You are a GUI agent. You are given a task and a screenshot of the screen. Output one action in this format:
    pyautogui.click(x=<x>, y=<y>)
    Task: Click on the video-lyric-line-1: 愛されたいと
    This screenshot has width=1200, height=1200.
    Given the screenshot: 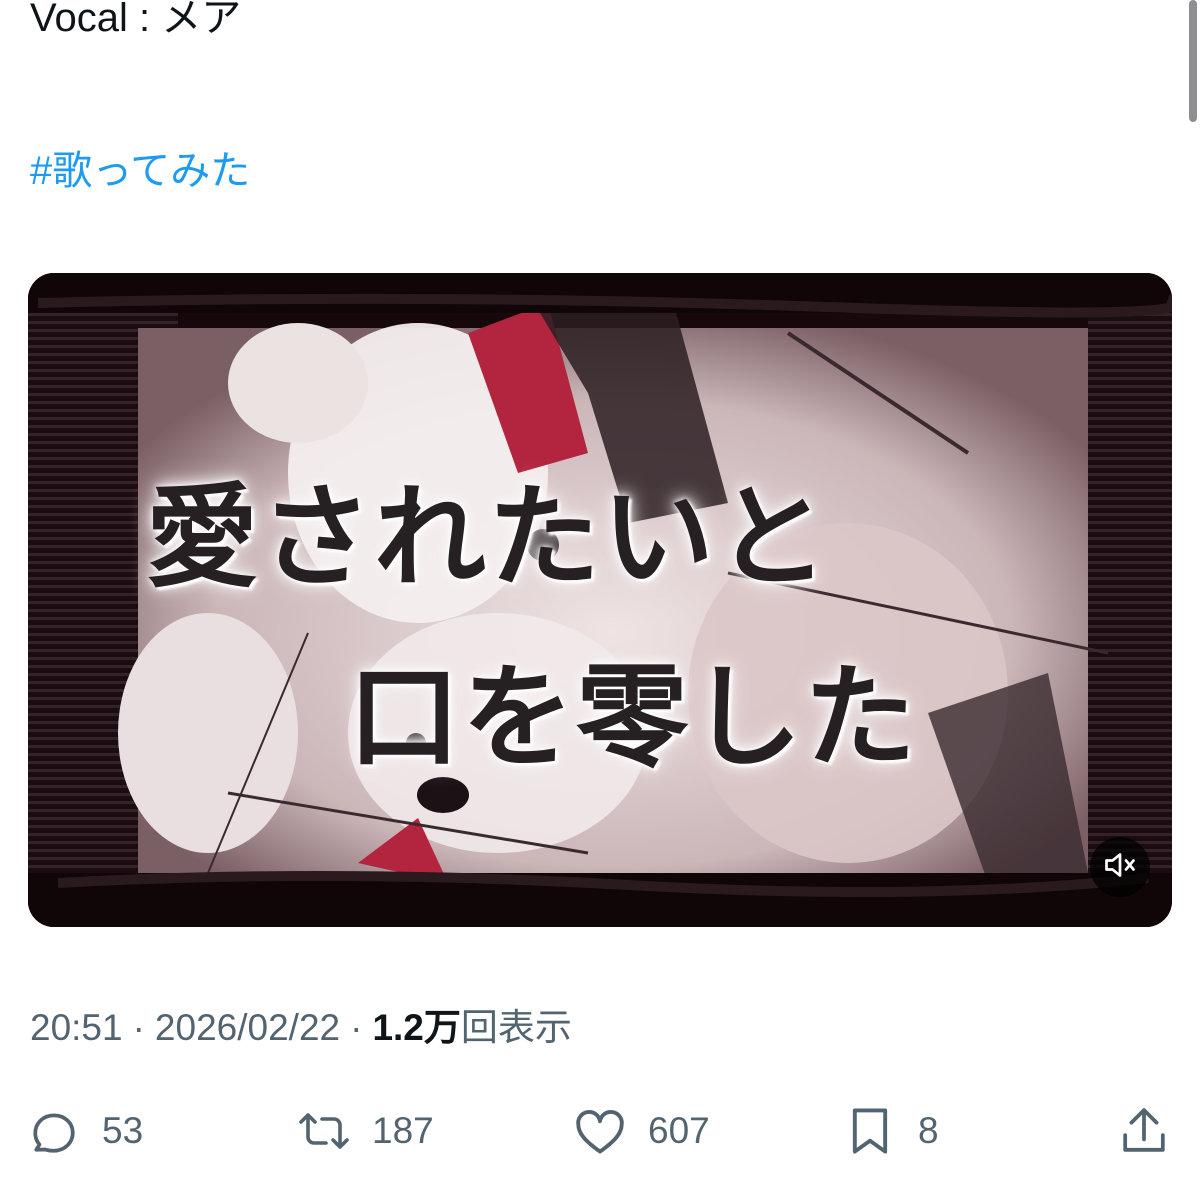 What is the action you would take?
    pyautogui.click(x=488, y=537)
    